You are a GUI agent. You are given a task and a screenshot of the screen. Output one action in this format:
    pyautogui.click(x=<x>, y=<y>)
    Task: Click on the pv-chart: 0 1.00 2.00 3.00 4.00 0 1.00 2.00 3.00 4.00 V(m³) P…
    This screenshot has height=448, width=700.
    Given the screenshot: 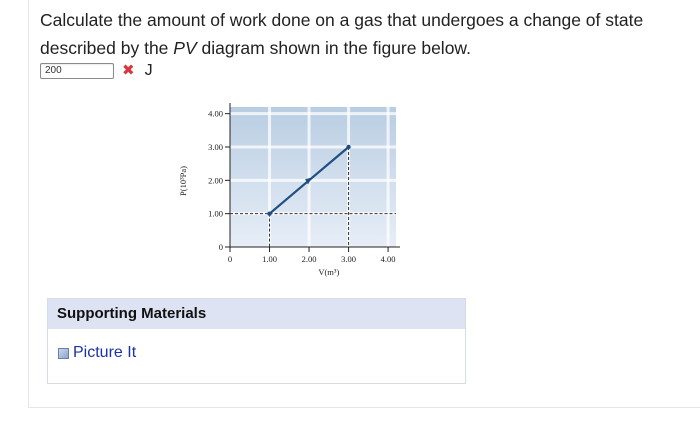 What is the action you would take?
    pyautogui.click(x=289, y=190)
    